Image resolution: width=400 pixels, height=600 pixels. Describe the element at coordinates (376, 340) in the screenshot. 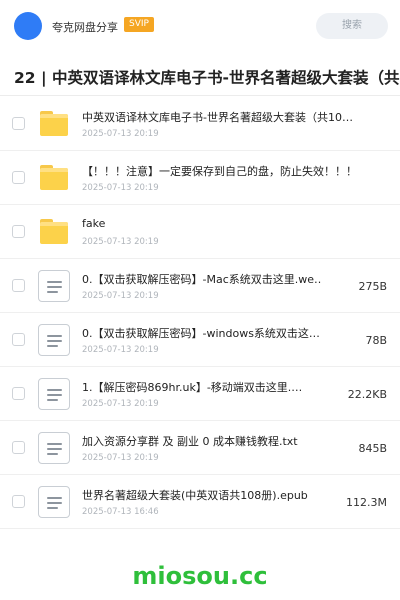

I see `file-size: 78B` at that location.